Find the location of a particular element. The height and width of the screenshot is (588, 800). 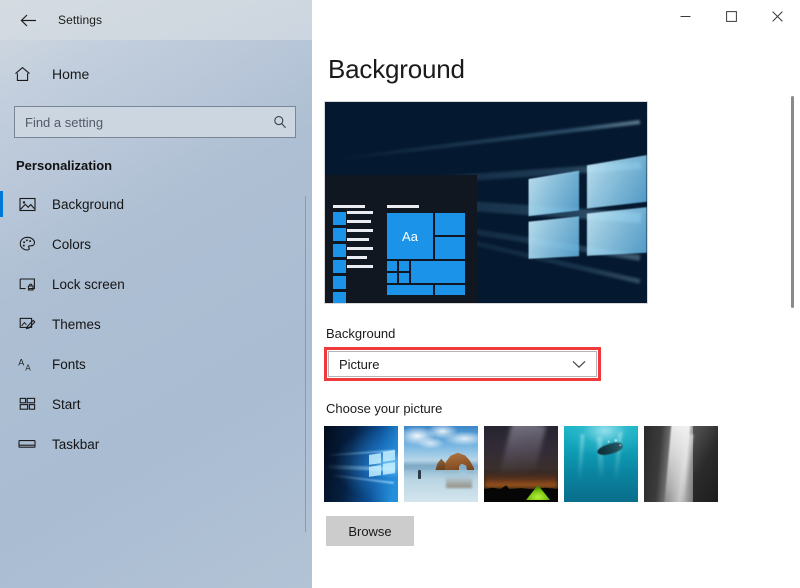

background-dropdown-highlight: Picture is located at coordinates (462, 364).